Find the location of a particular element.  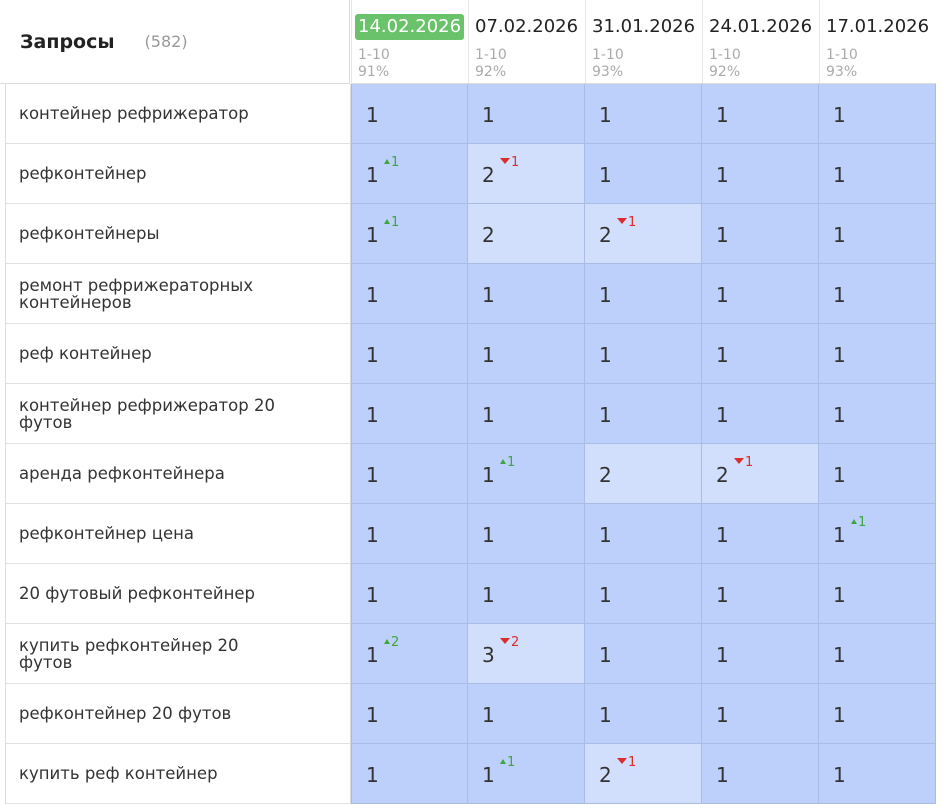

query-row: купить рефконтейнер 20 футов is located at coordinates (178, 654).